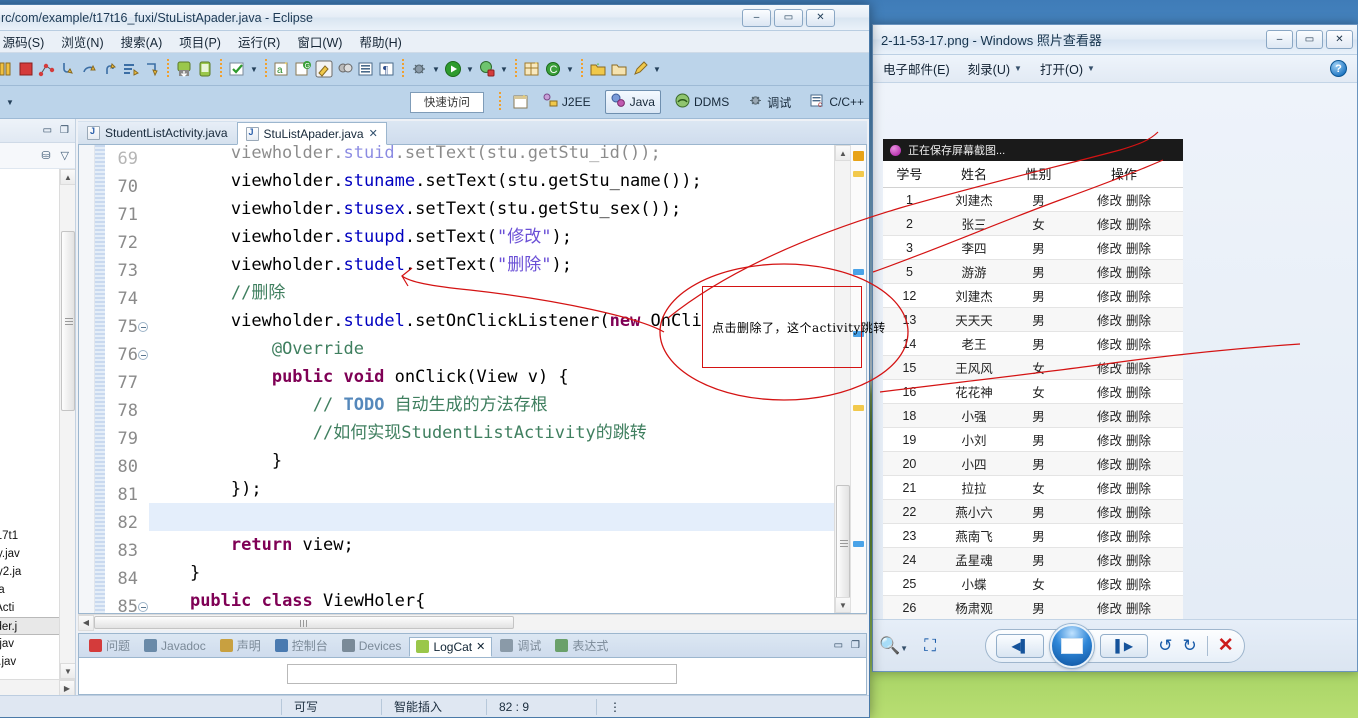 Image resolution: width=1358 pixels, height=718 pixels. Describe the element at coordinates (893, 646) in the screenshot. I see `zoom-icon: 🔍▼` at that location.